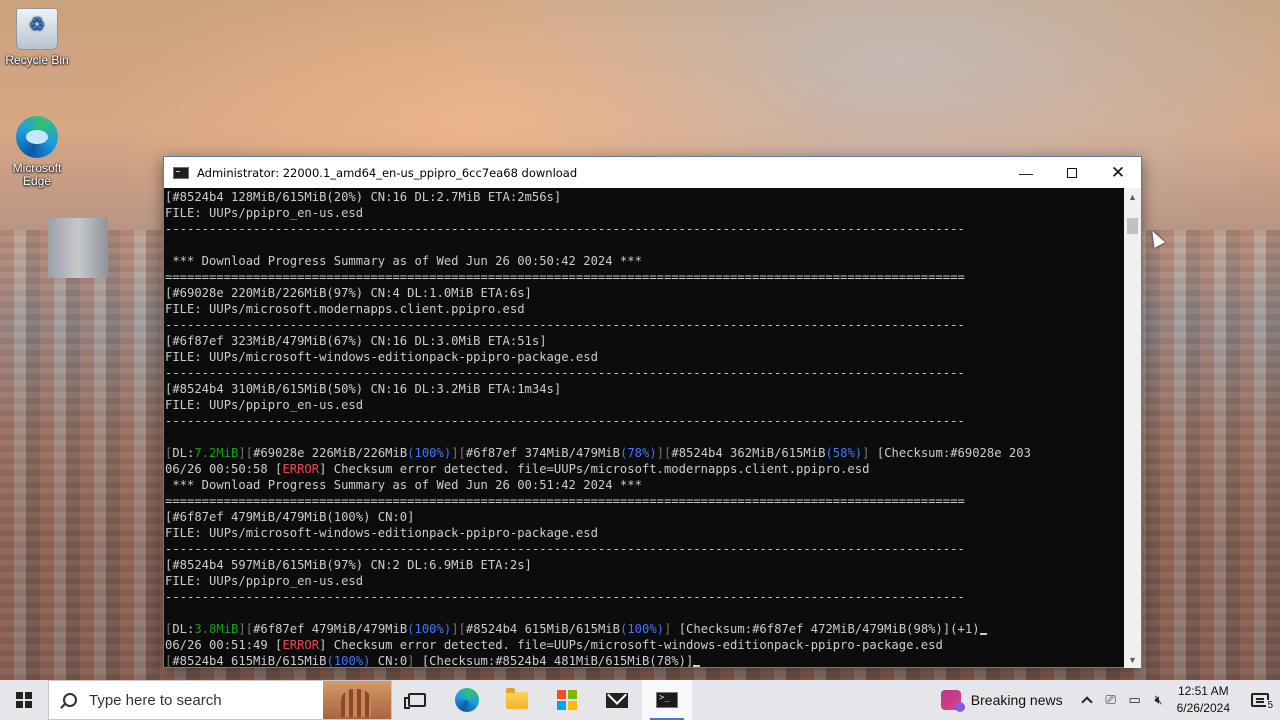  What do you see at coordinates (950, 453) in the screenshot?
I see `terminal-text: [Checksum:#69028e 203` at bounding box center [950, 453].